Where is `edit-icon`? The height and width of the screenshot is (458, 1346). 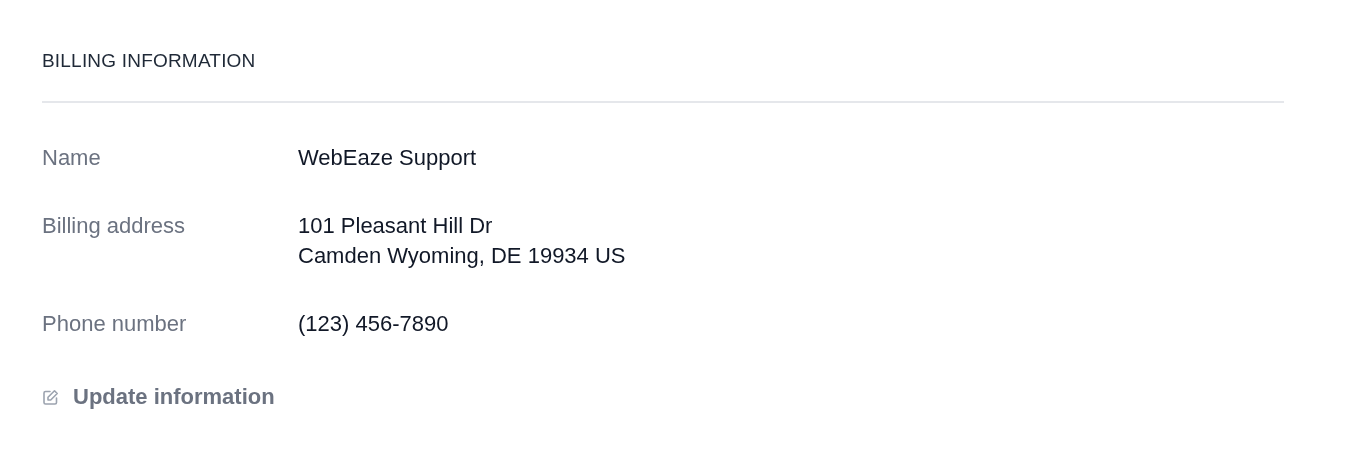
edit-icon is located at coordinates (50, 397).